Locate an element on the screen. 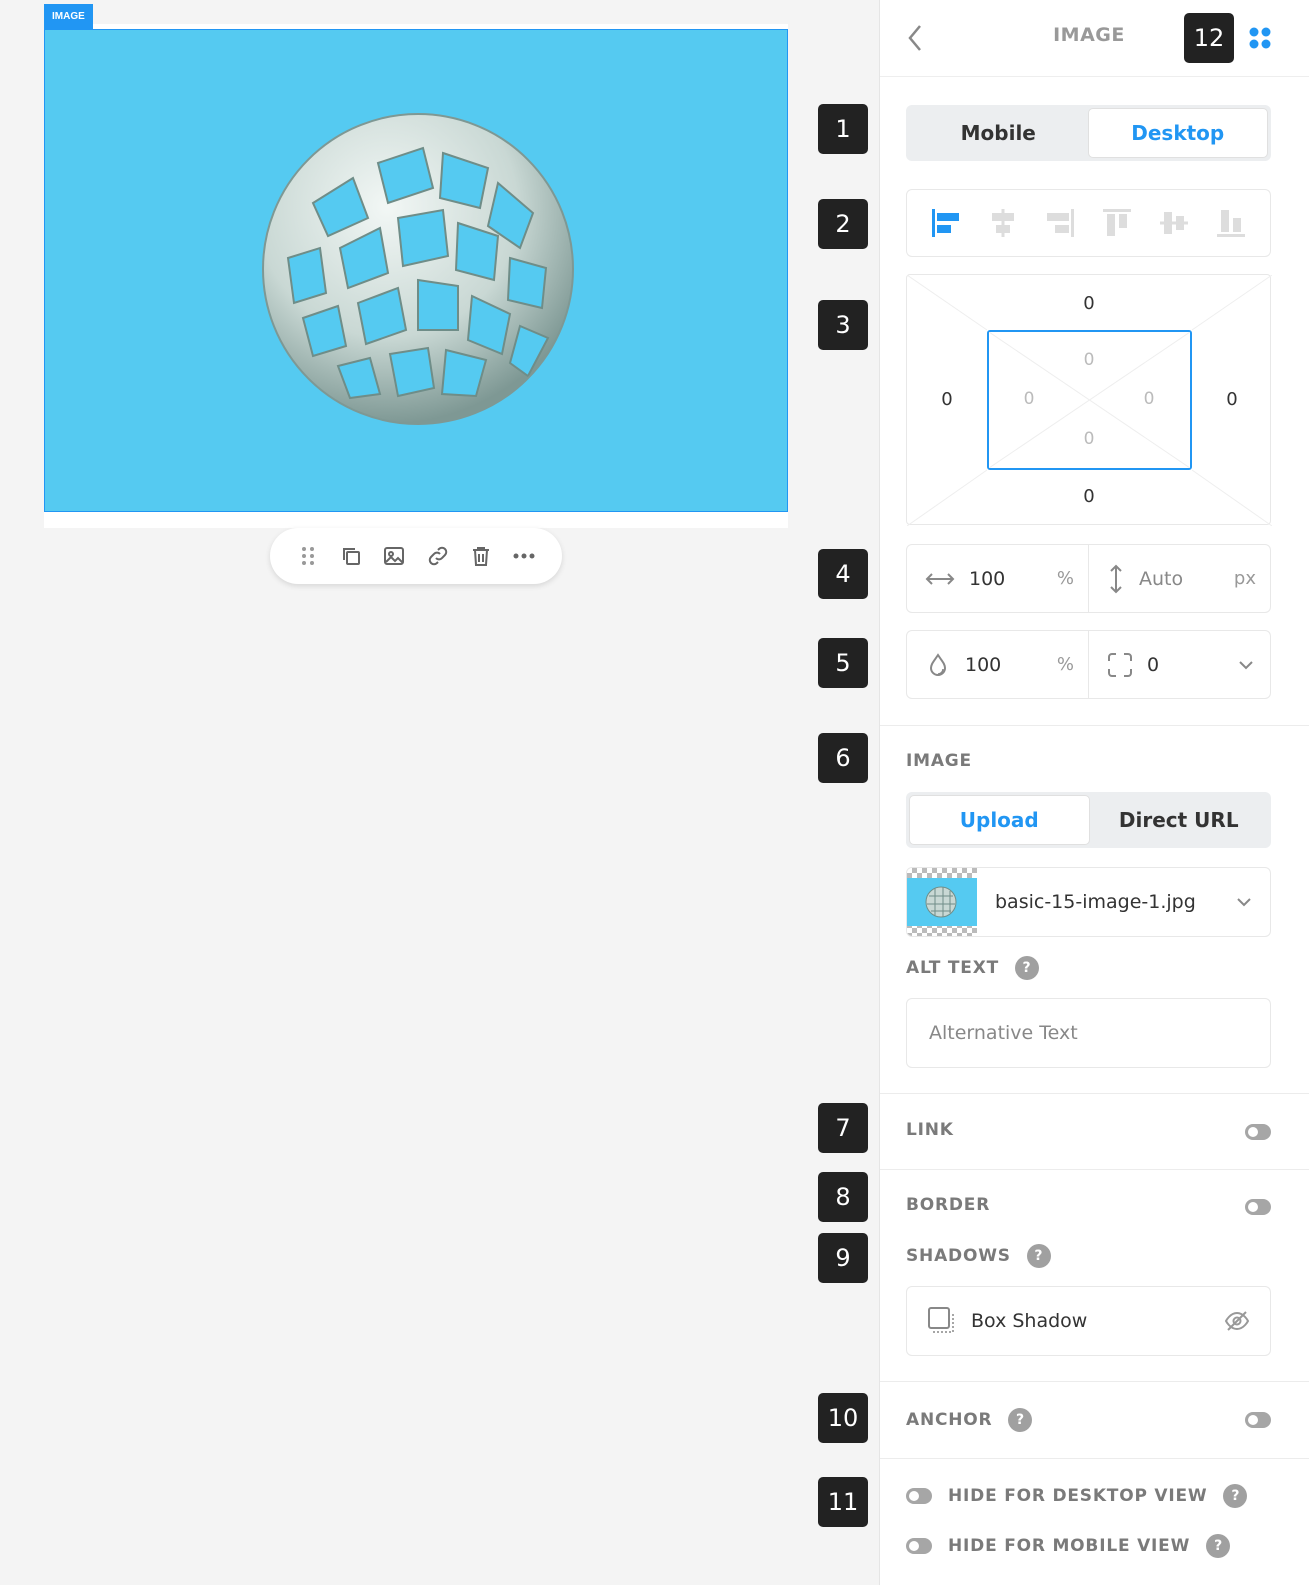  image-file-name: basic-15-image-1.jpg is located at coordinates (1095, 902).